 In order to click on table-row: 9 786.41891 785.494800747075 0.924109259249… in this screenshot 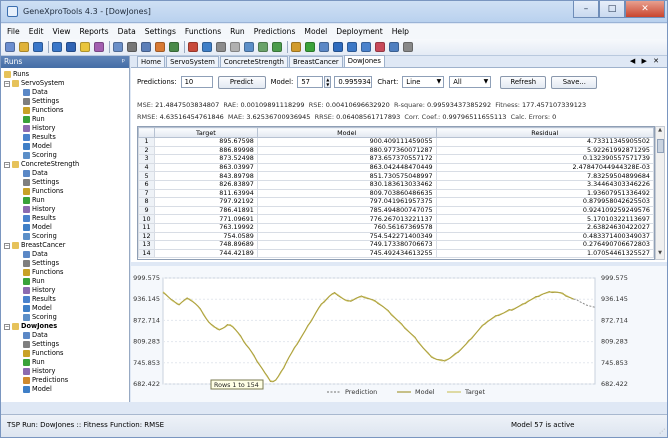, I will do `click(396, 210)`.